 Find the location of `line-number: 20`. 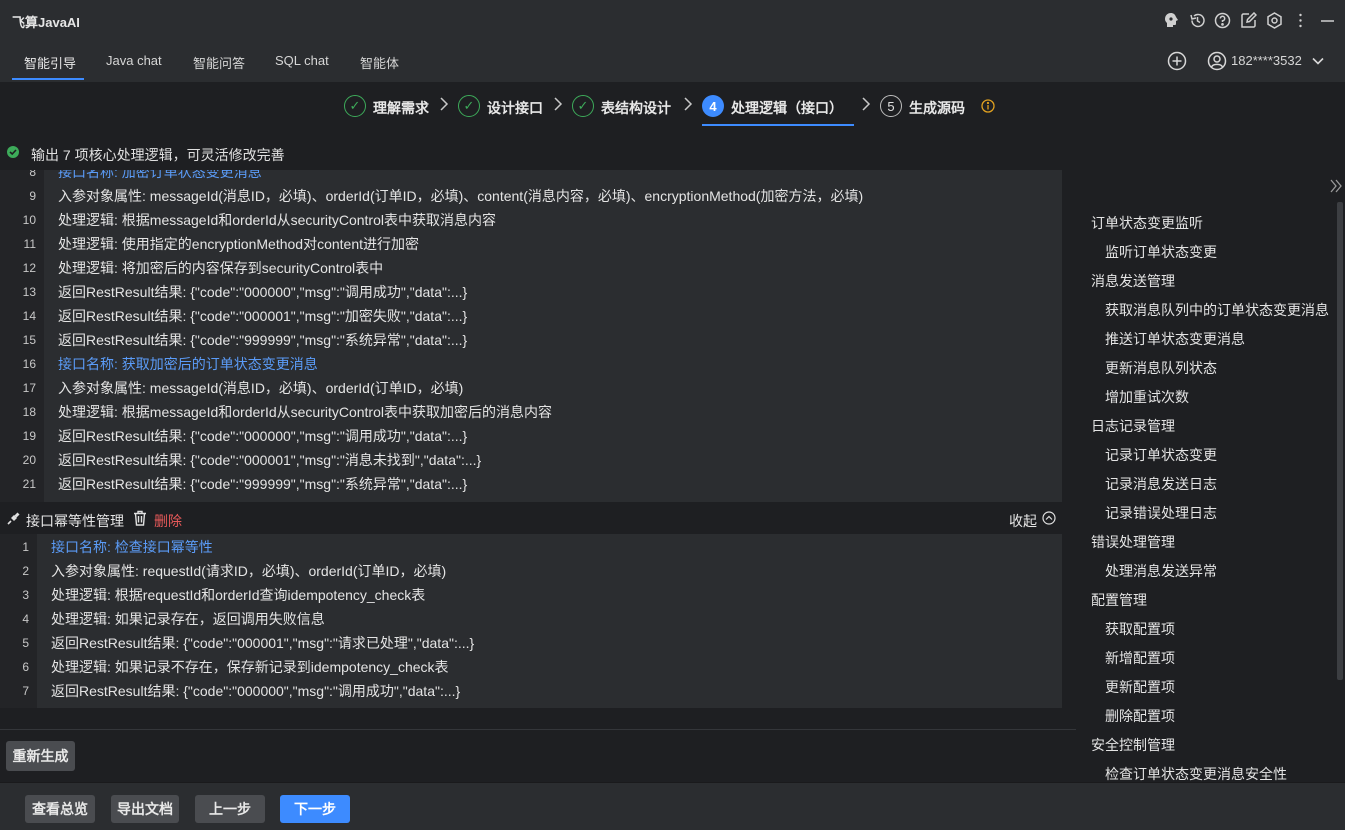

line-number: 20 is located at coordinates (29, 460).